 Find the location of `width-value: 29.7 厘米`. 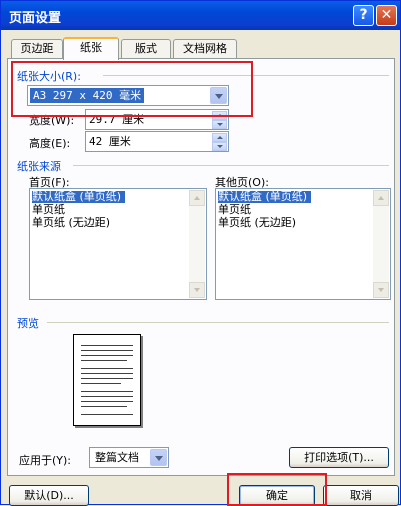

width-value: 29.7 厘米 is located at coordinates (117, 119).